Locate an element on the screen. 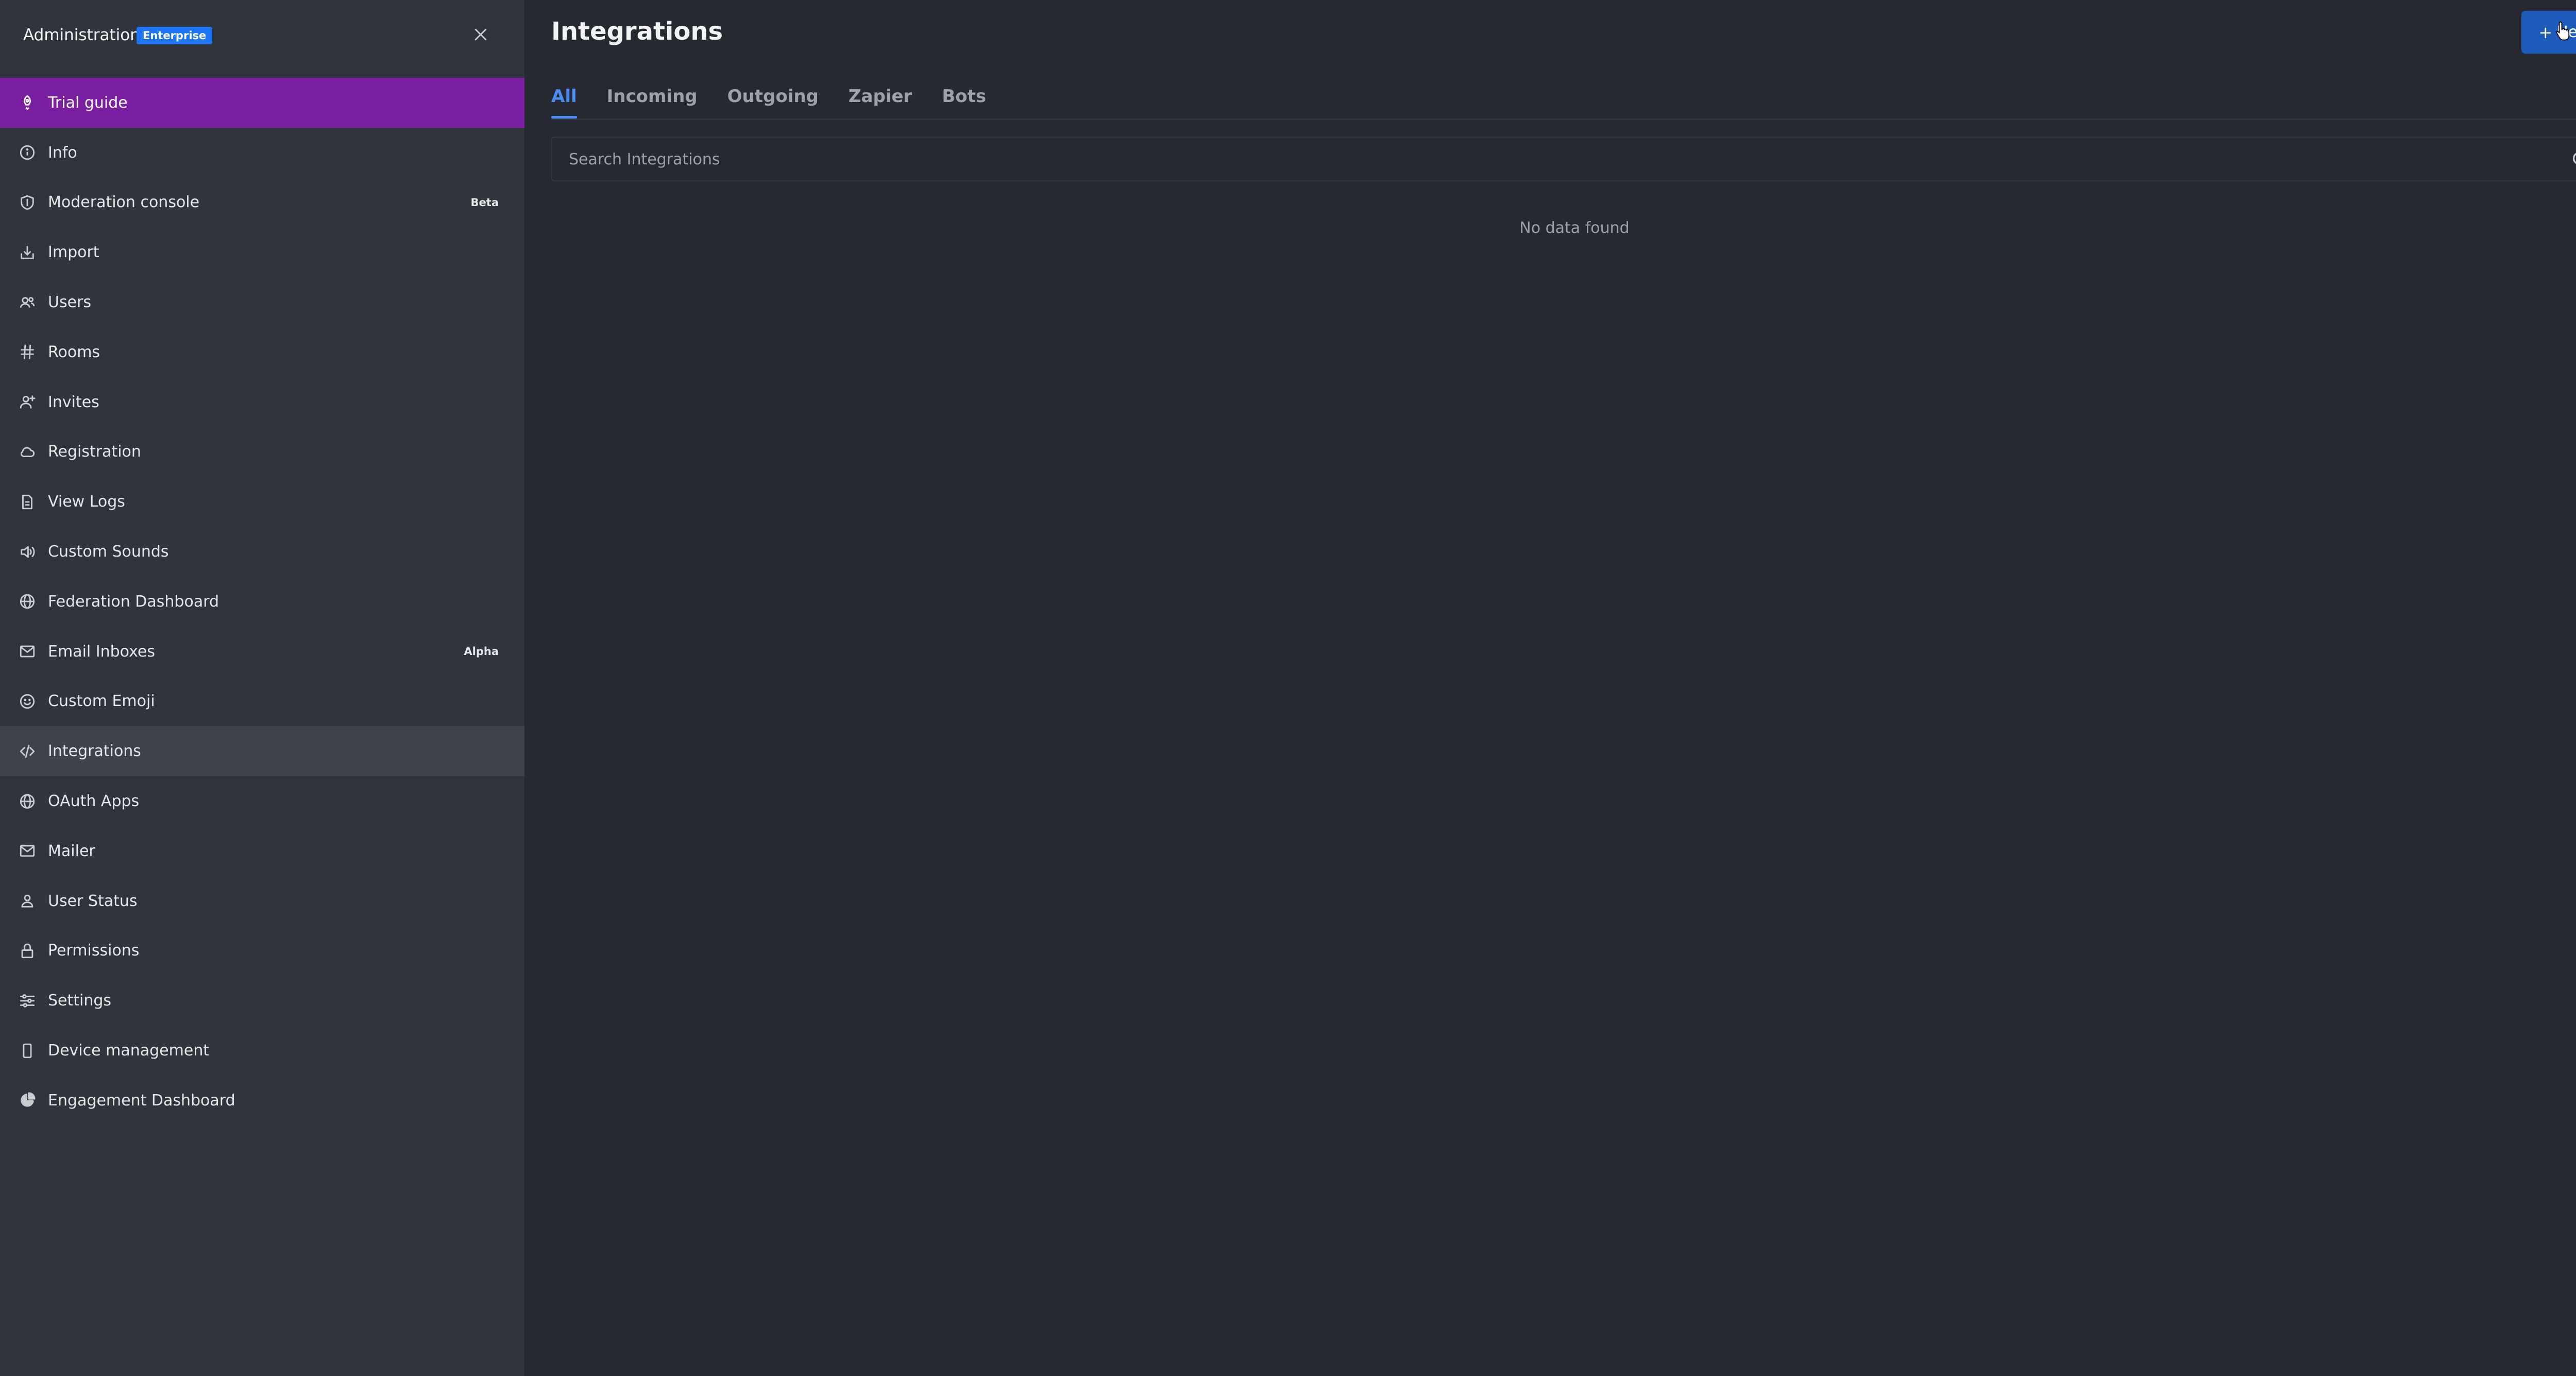 This screenshot has width=2576, height=1376. beta-tag: Beta is located at coordinates (485, 203).